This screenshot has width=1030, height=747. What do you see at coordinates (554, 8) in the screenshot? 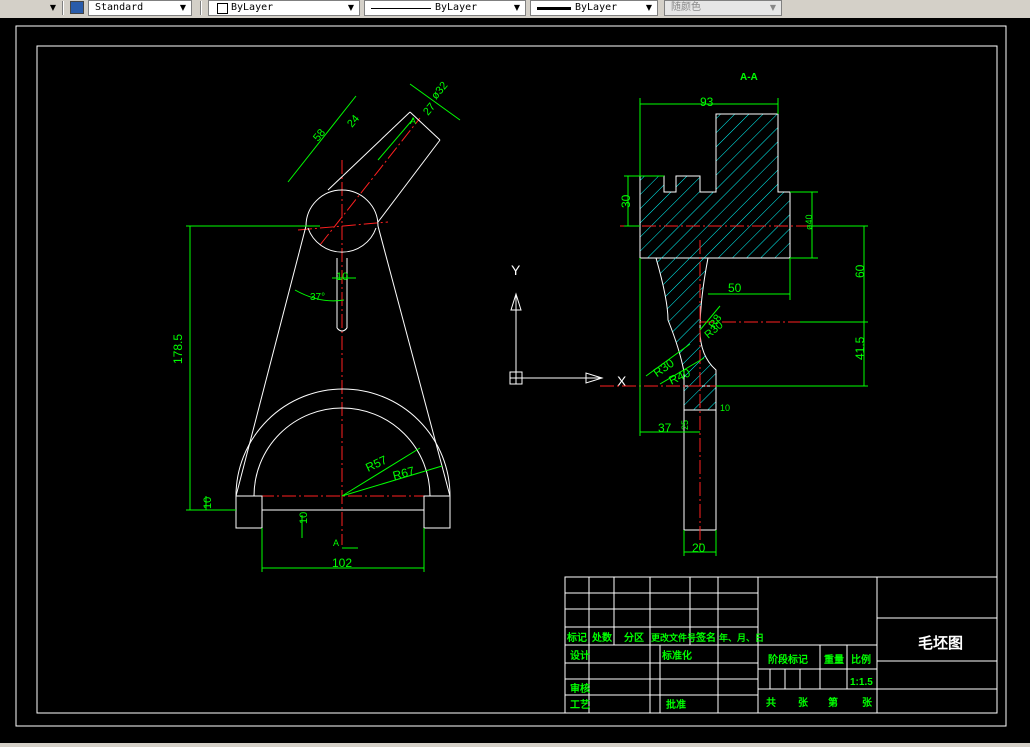
I see `lineweight-sample-icon` at bounding box center [554, 8].